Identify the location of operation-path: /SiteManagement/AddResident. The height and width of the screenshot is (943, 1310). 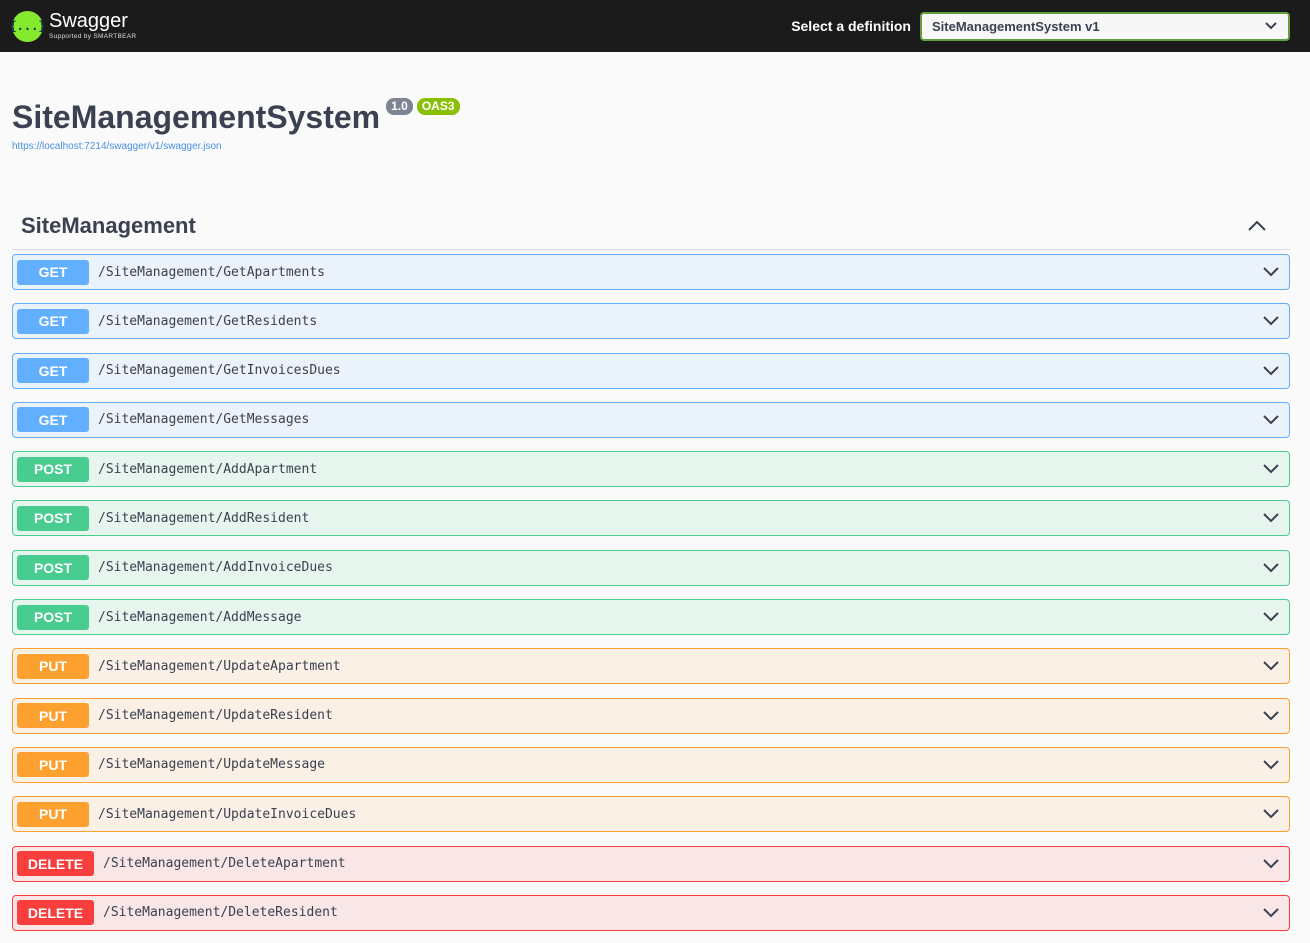
(204, 518).